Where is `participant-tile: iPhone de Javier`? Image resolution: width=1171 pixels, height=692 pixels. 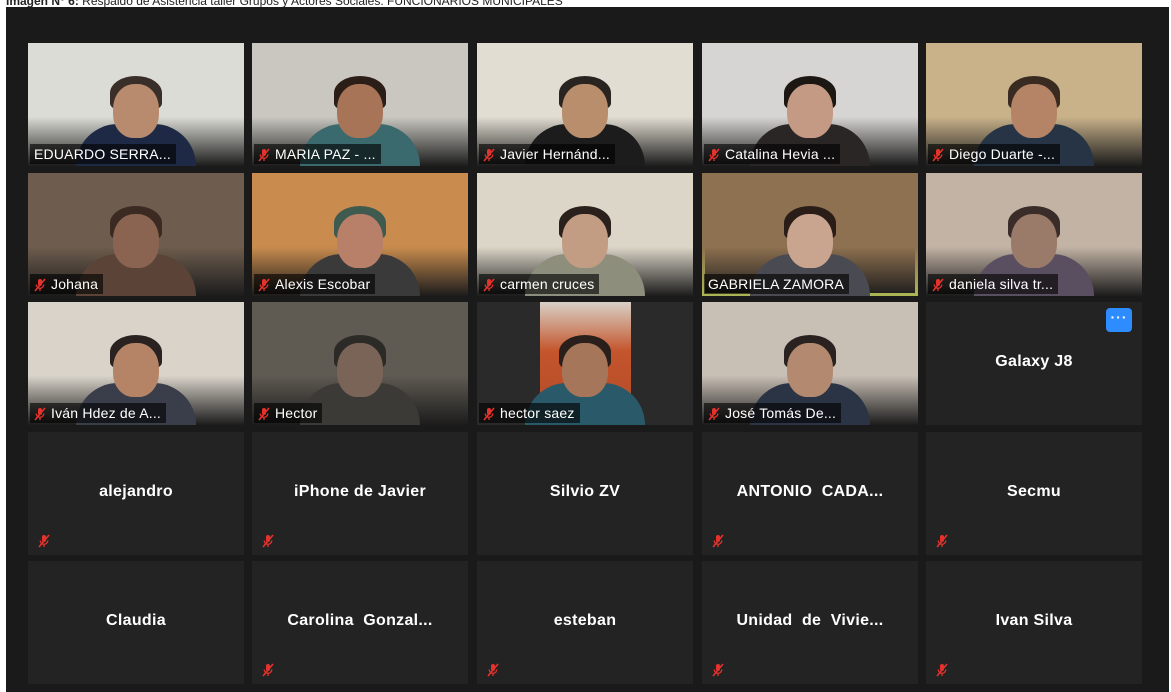 participant-tile: iPhone de Javier is located at coordinates (360, 493).